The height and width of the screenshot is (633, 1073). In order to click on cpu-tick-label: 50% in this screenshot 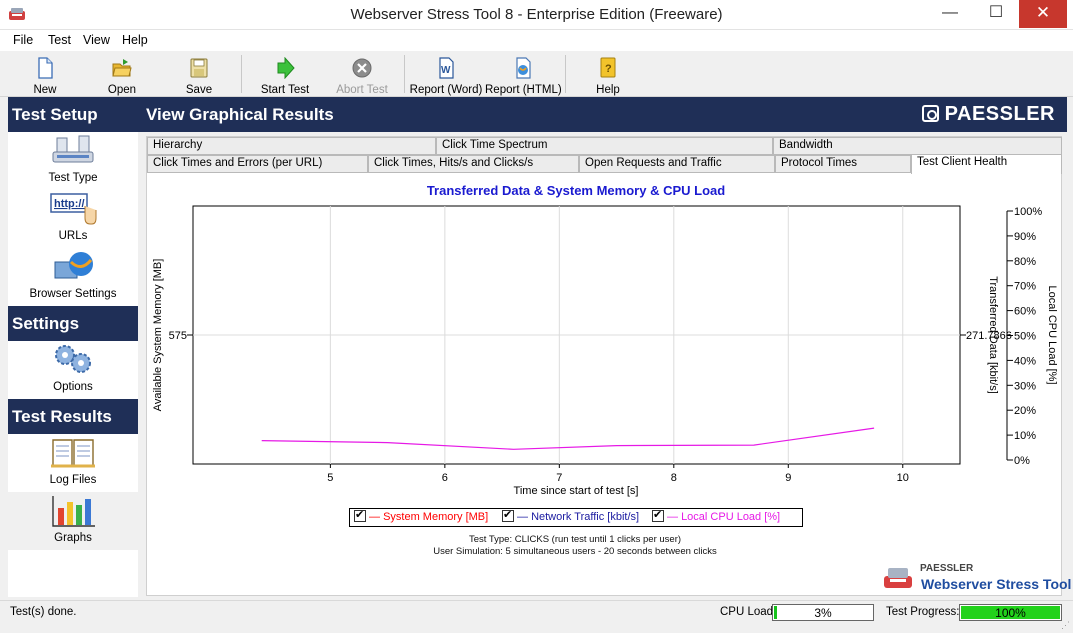, I will do `click(1025, 337)`.